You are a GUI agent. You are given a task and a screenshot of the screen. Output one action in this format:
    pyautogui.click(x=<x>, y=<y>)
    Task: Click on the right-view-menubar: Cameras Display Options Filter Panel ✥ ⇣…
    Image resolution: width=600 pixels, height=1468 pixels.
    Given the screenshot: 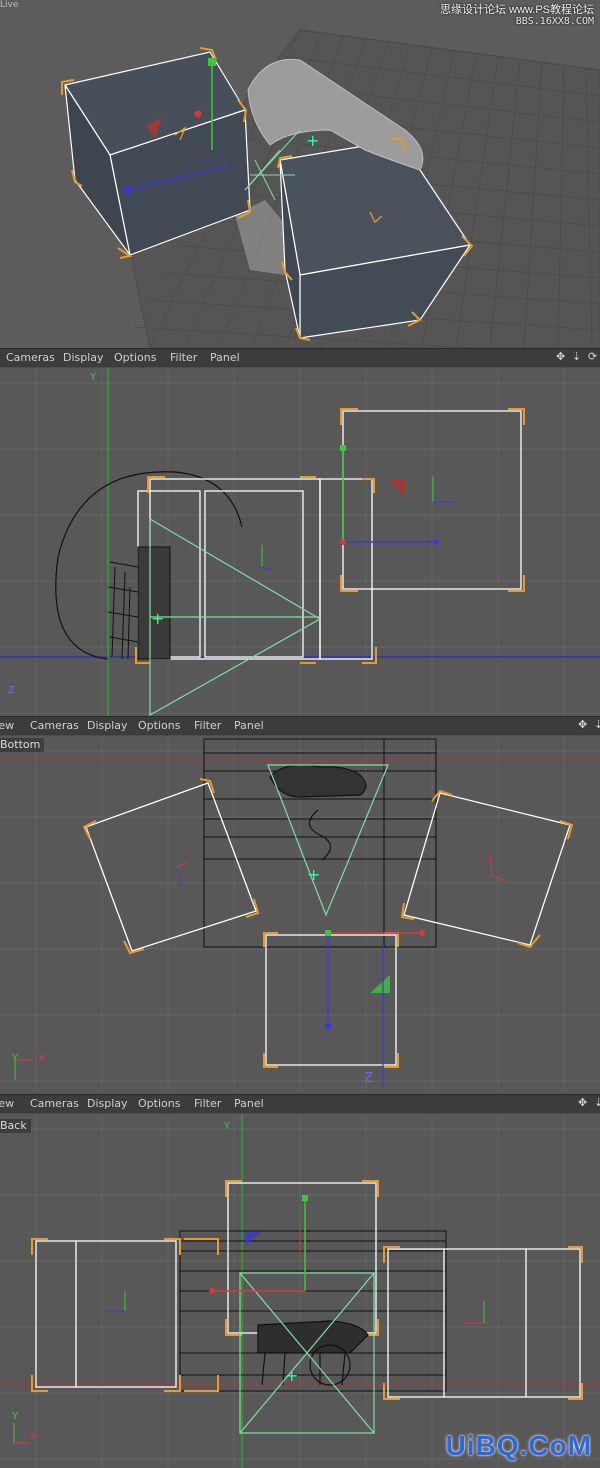 What is the action you would take?
    pyautogui.click(x=300, y=358)
    